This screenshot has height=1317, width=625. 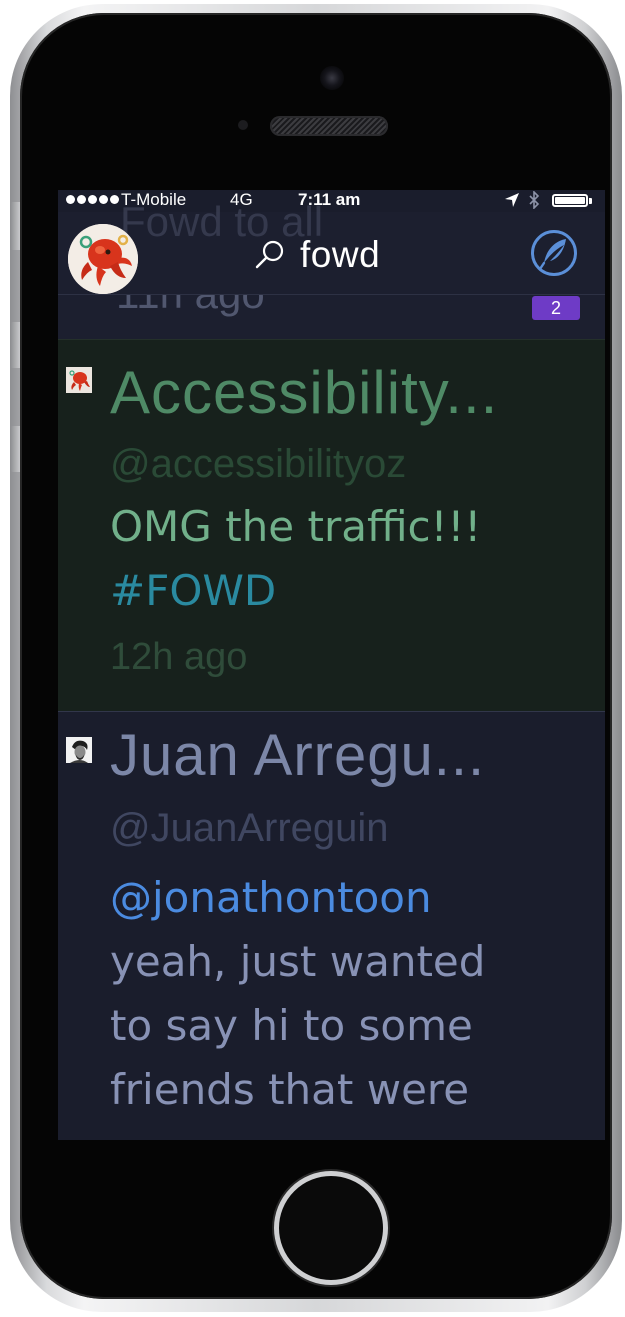 I want to click on search-field: fowd, so click(x=317, y=255).